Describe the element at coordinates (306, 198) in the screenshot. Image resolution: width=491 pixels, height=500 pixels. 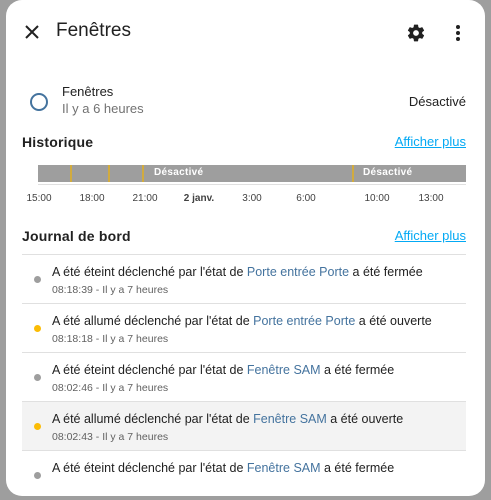
I see `timeline-tick: 6:00` at that location.